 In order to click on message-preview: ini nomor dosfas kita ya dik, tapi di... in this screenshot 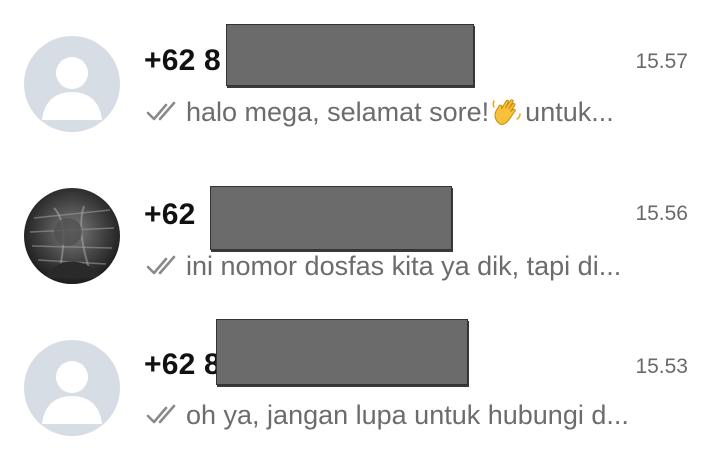, I will do `click(410, 266)`.